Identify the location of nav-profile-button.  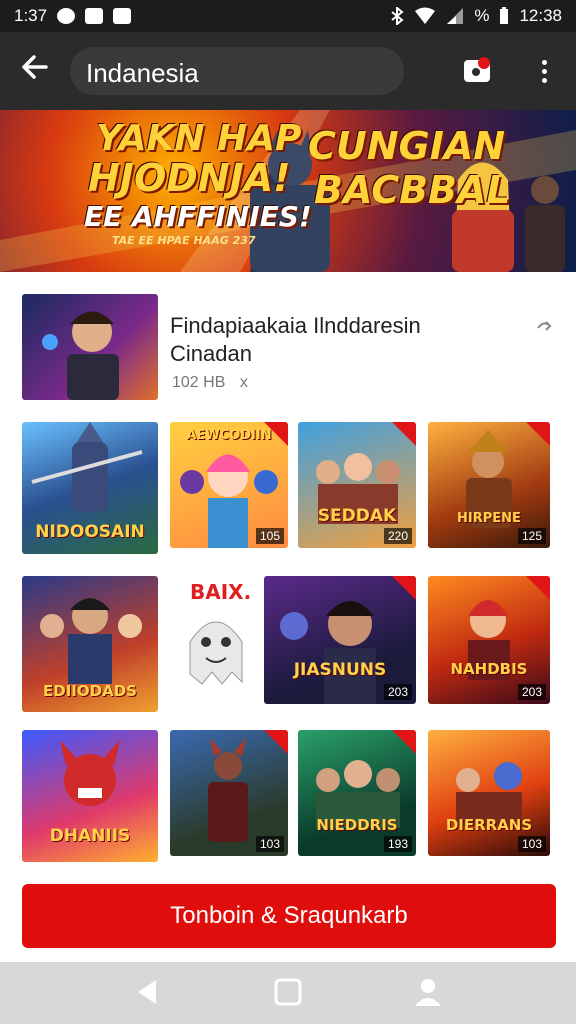
(428, 992).